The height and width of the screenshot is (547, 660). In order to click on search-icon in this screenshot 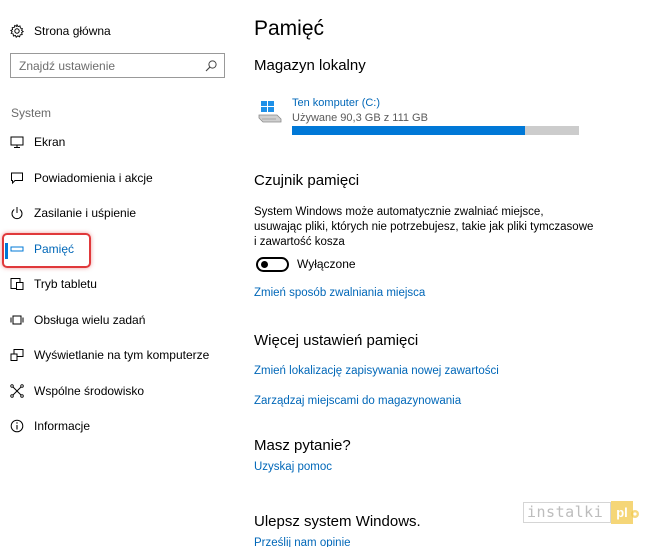, I will do `click(211, 66)`.